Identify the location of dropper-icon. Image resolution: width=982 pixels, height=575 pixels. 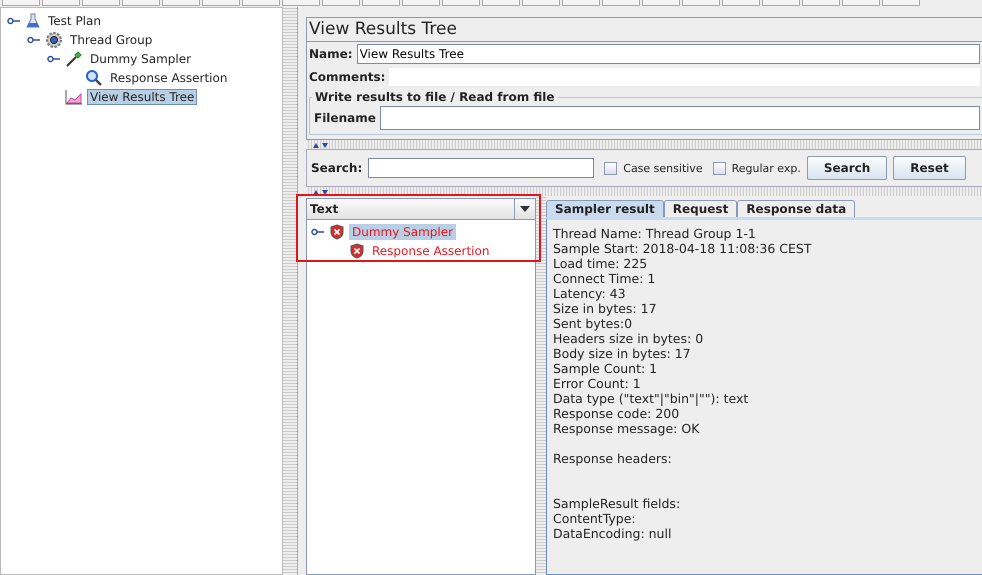
(74, 59).